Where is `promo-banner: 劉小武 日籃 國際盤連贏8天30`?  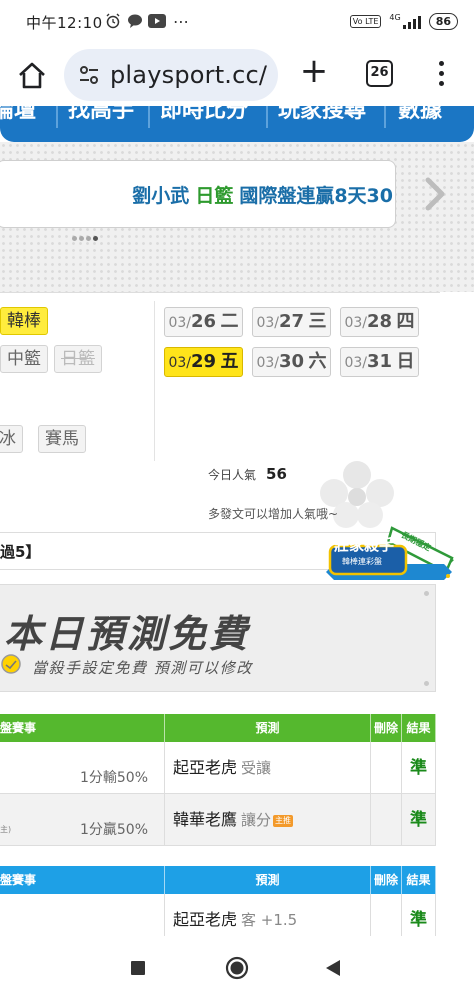
promo-banner: 劉小武 日籃 國際盤連贏8天30 is located at coordinates (198, 194).